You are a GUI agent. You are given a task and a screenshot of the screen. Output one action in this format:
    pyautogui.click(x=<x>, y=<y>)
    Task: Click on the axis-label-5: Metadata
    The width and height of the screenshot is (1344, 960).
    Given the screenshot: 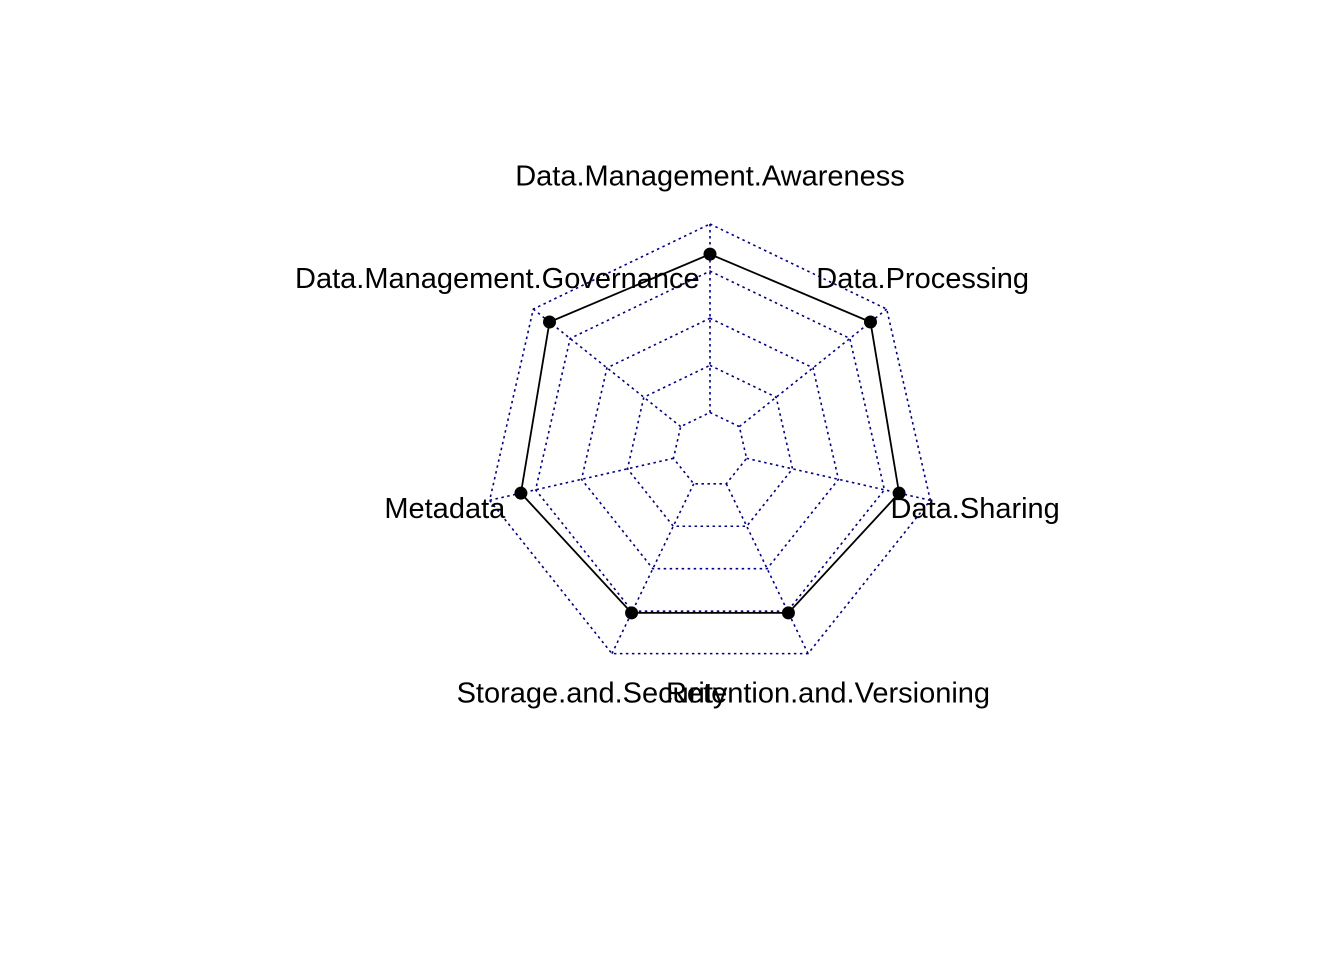 What is the action you would take?
    pyautogui.click(x=445, y=509)
    